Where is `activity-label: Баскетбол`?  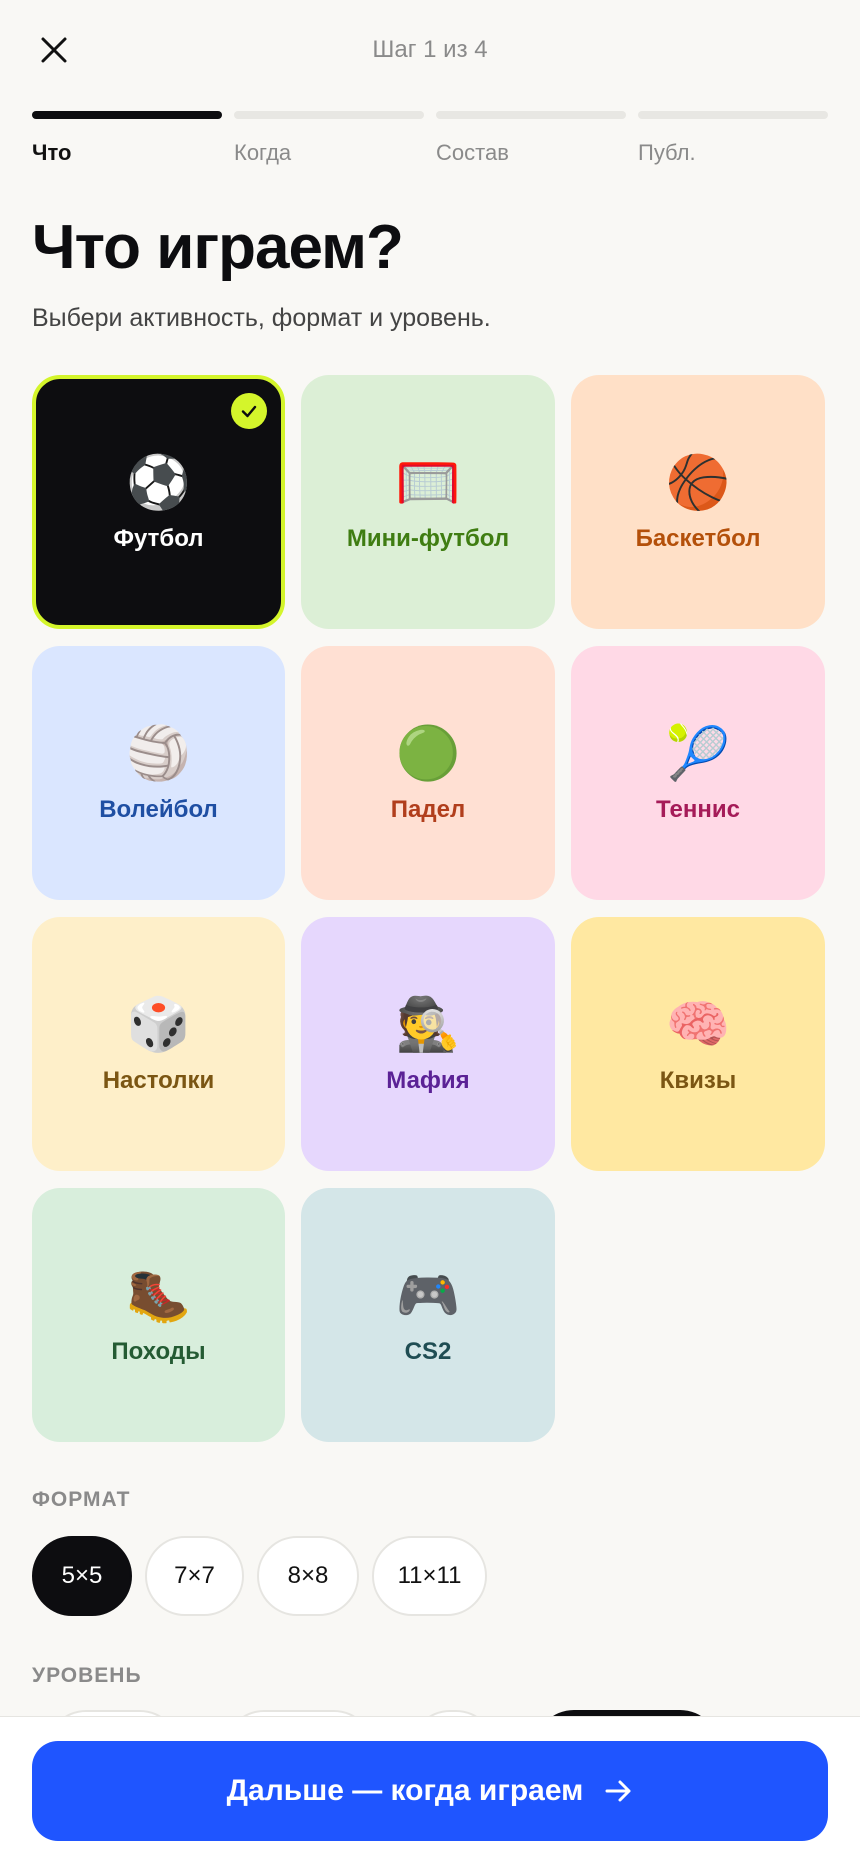 activity-label: Баскетбол is located at coordinates (698, 538).